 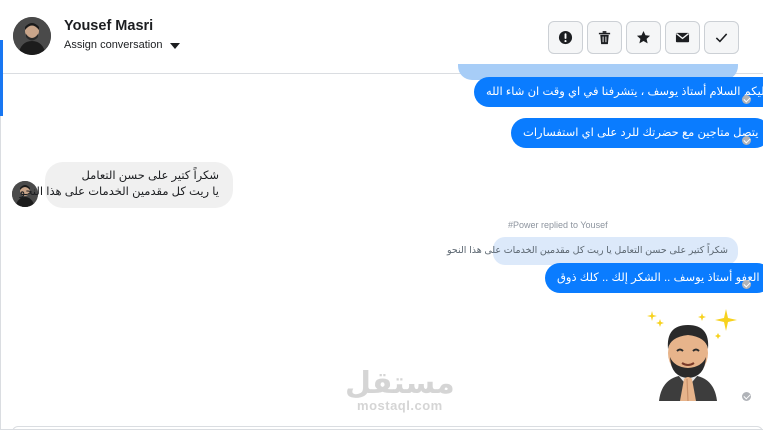 I want to click on trash-icon, so click(x=604, y=38).